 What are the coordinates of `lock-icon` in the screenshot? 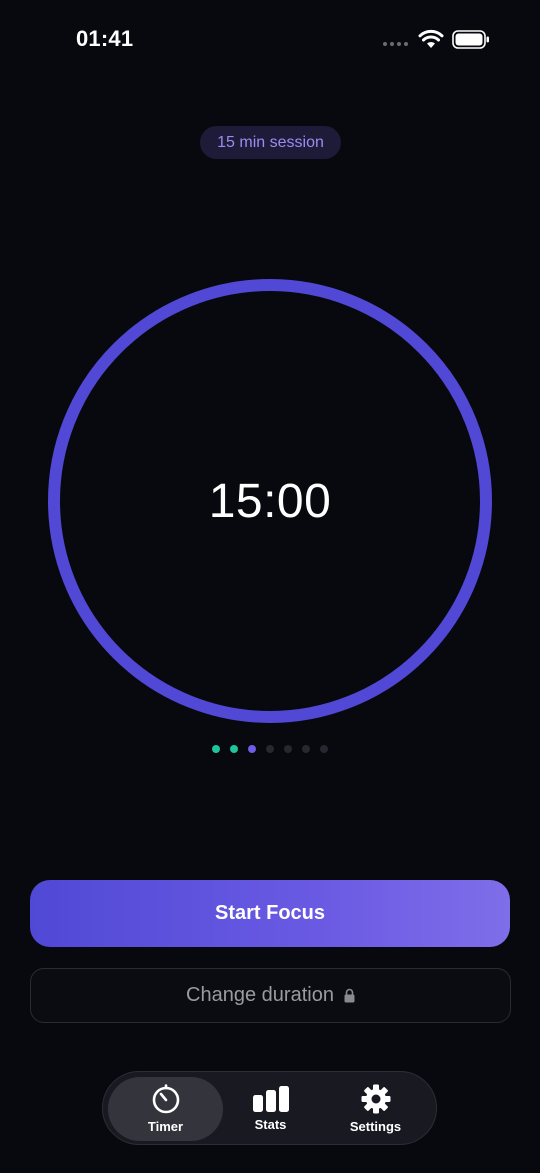 It's located at (349, 995).